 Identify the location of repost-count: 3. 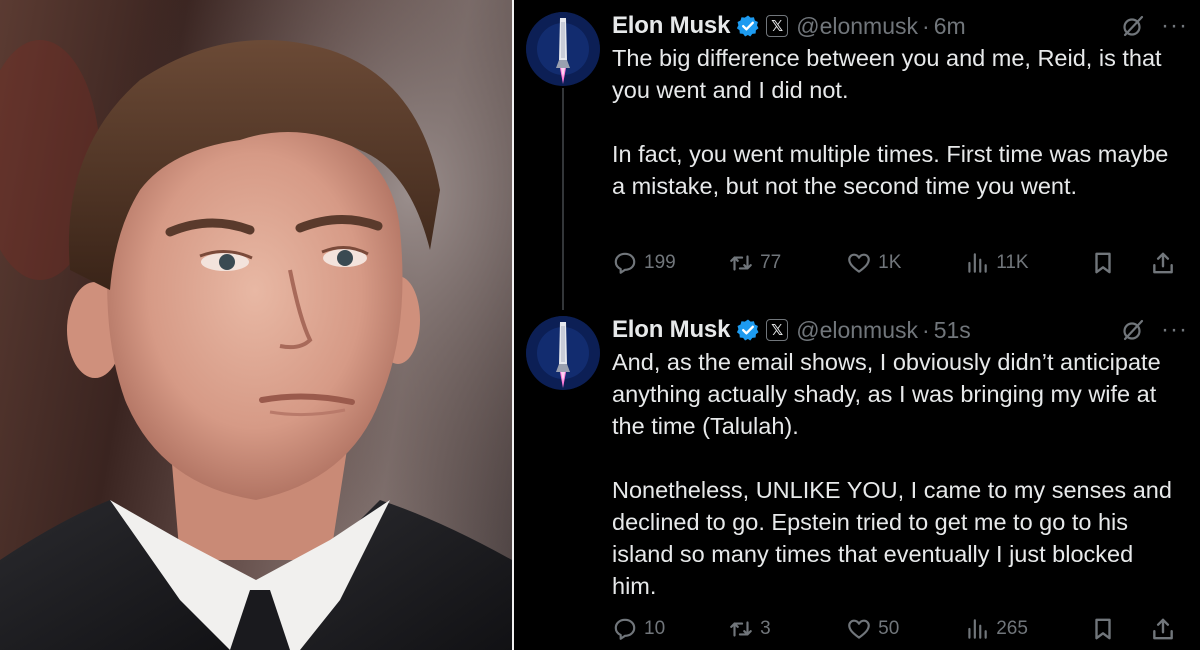
(765, 628).